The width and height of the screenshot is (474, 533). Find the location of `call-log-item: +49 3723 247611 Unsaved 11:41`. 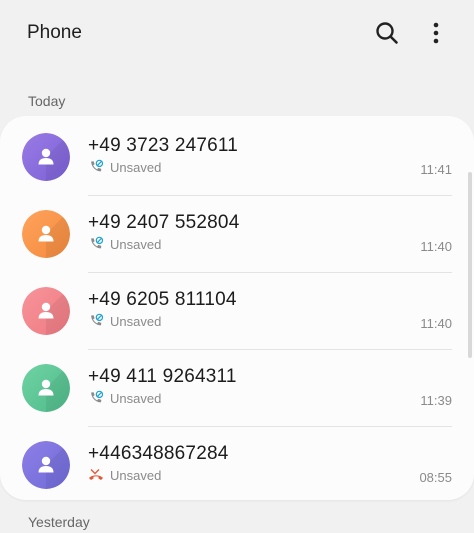

call-log-item: +49 3723 247611 Unsaved 11:41 is located at coordinates (237, 157).